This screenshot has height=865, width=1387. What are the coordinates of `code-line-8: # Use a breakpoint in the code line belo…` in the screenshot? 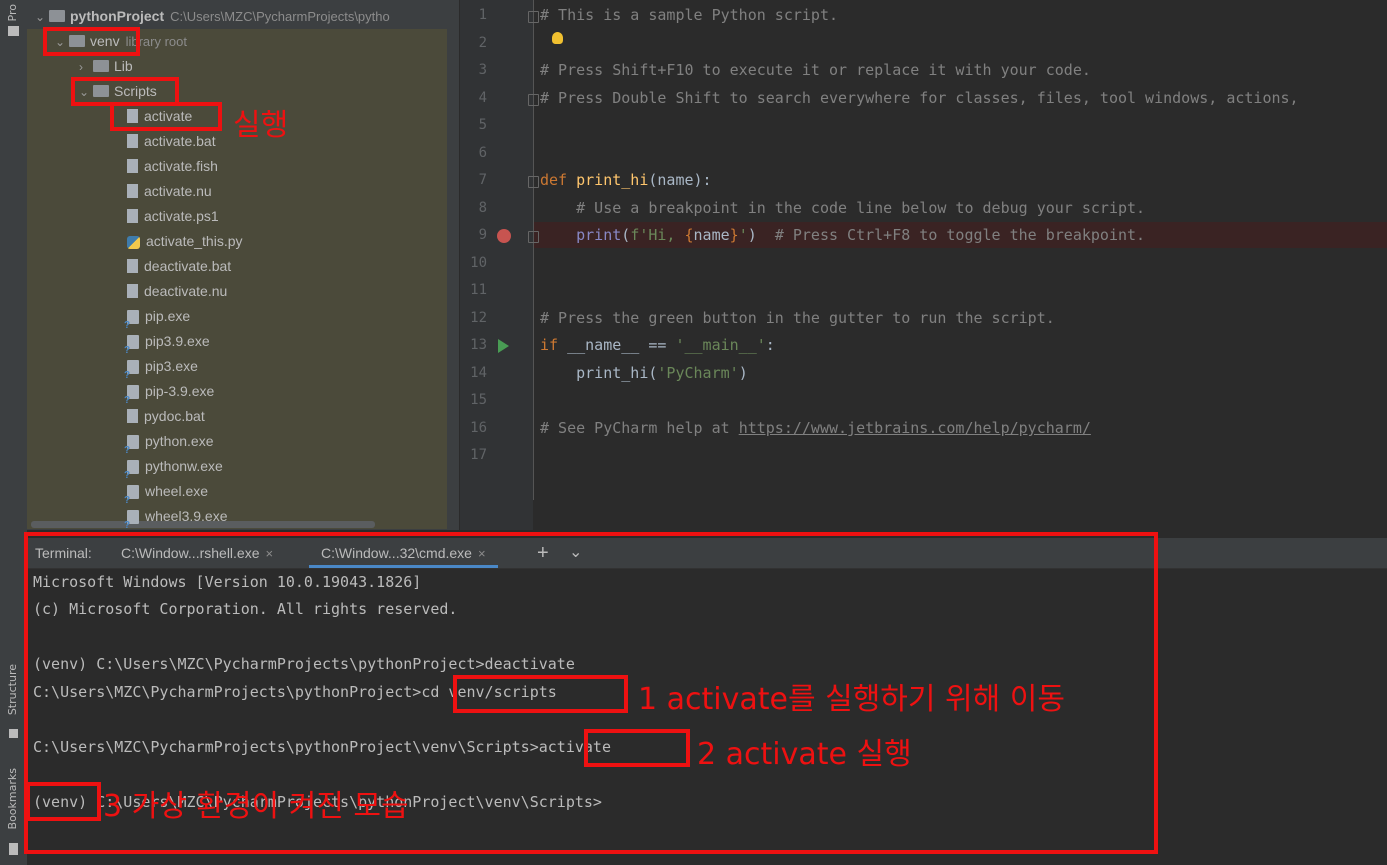 It's located at (843, 208).